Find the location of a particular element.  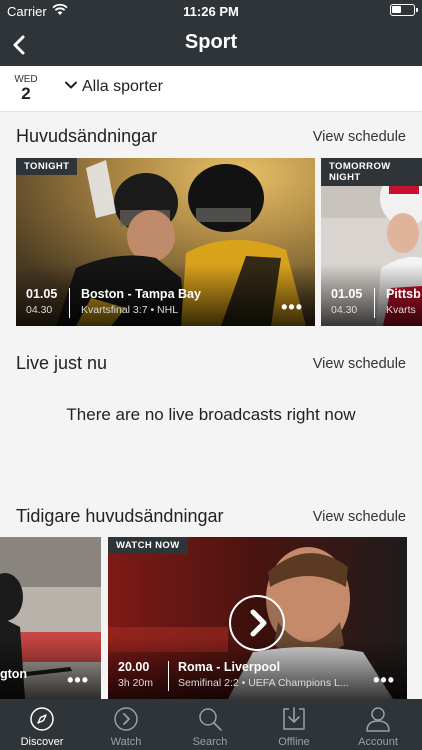

person-icon is located at coordinates (378, 719).